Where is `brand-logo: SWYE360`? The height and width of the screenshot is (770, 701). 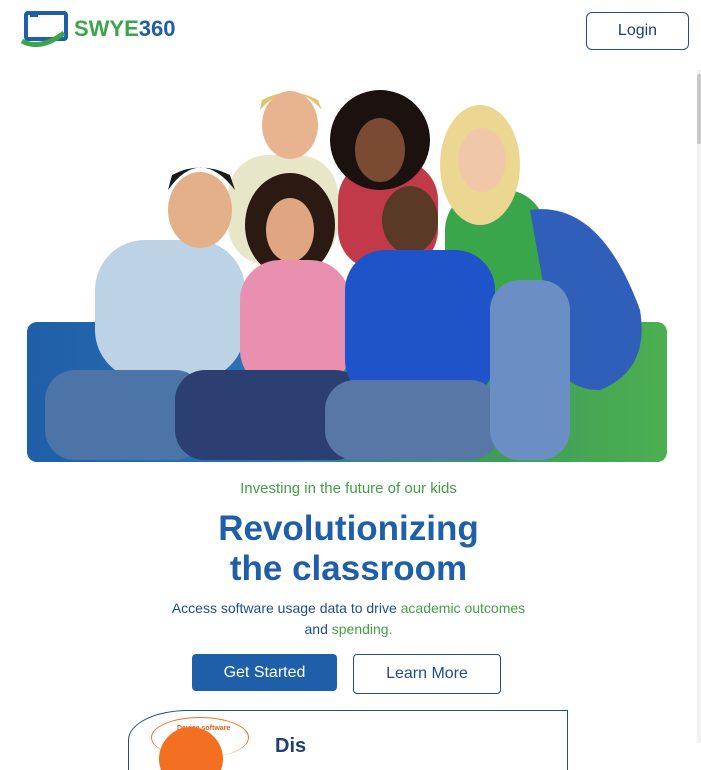 brand-logo: SWYE360 is located at coordinates (105, 29).